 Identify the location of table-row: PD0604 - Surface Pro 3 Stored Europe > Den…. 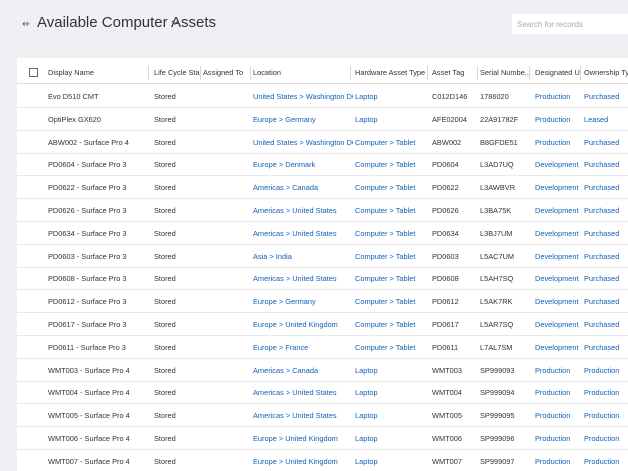
(322, 165).